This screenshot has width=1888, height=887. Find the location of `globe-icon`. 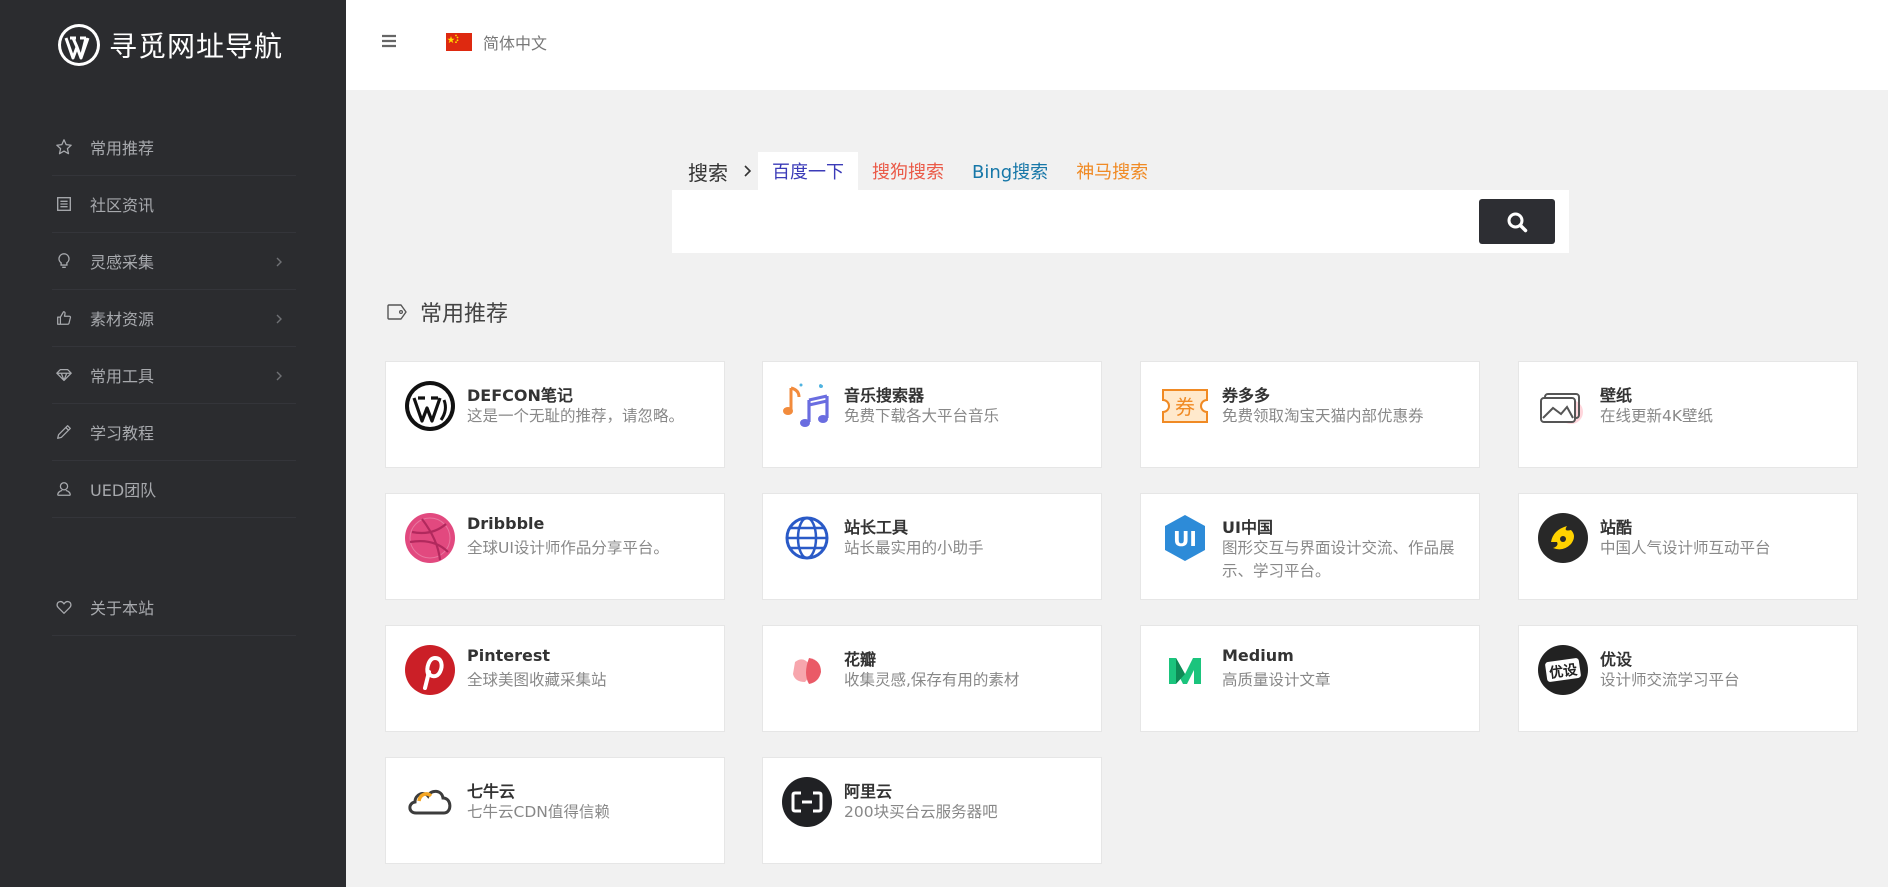

globe-icon is located at coordinates (807, 538).